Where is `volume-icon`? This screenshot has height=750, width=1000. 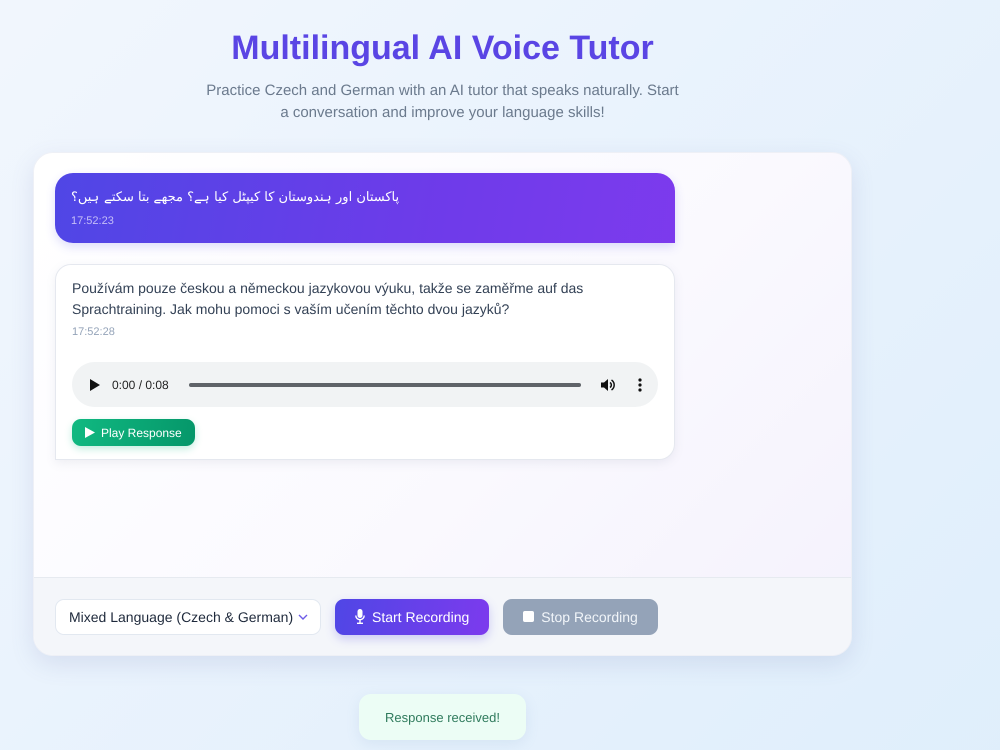
volume-icon is located at coordinates (608, 385).